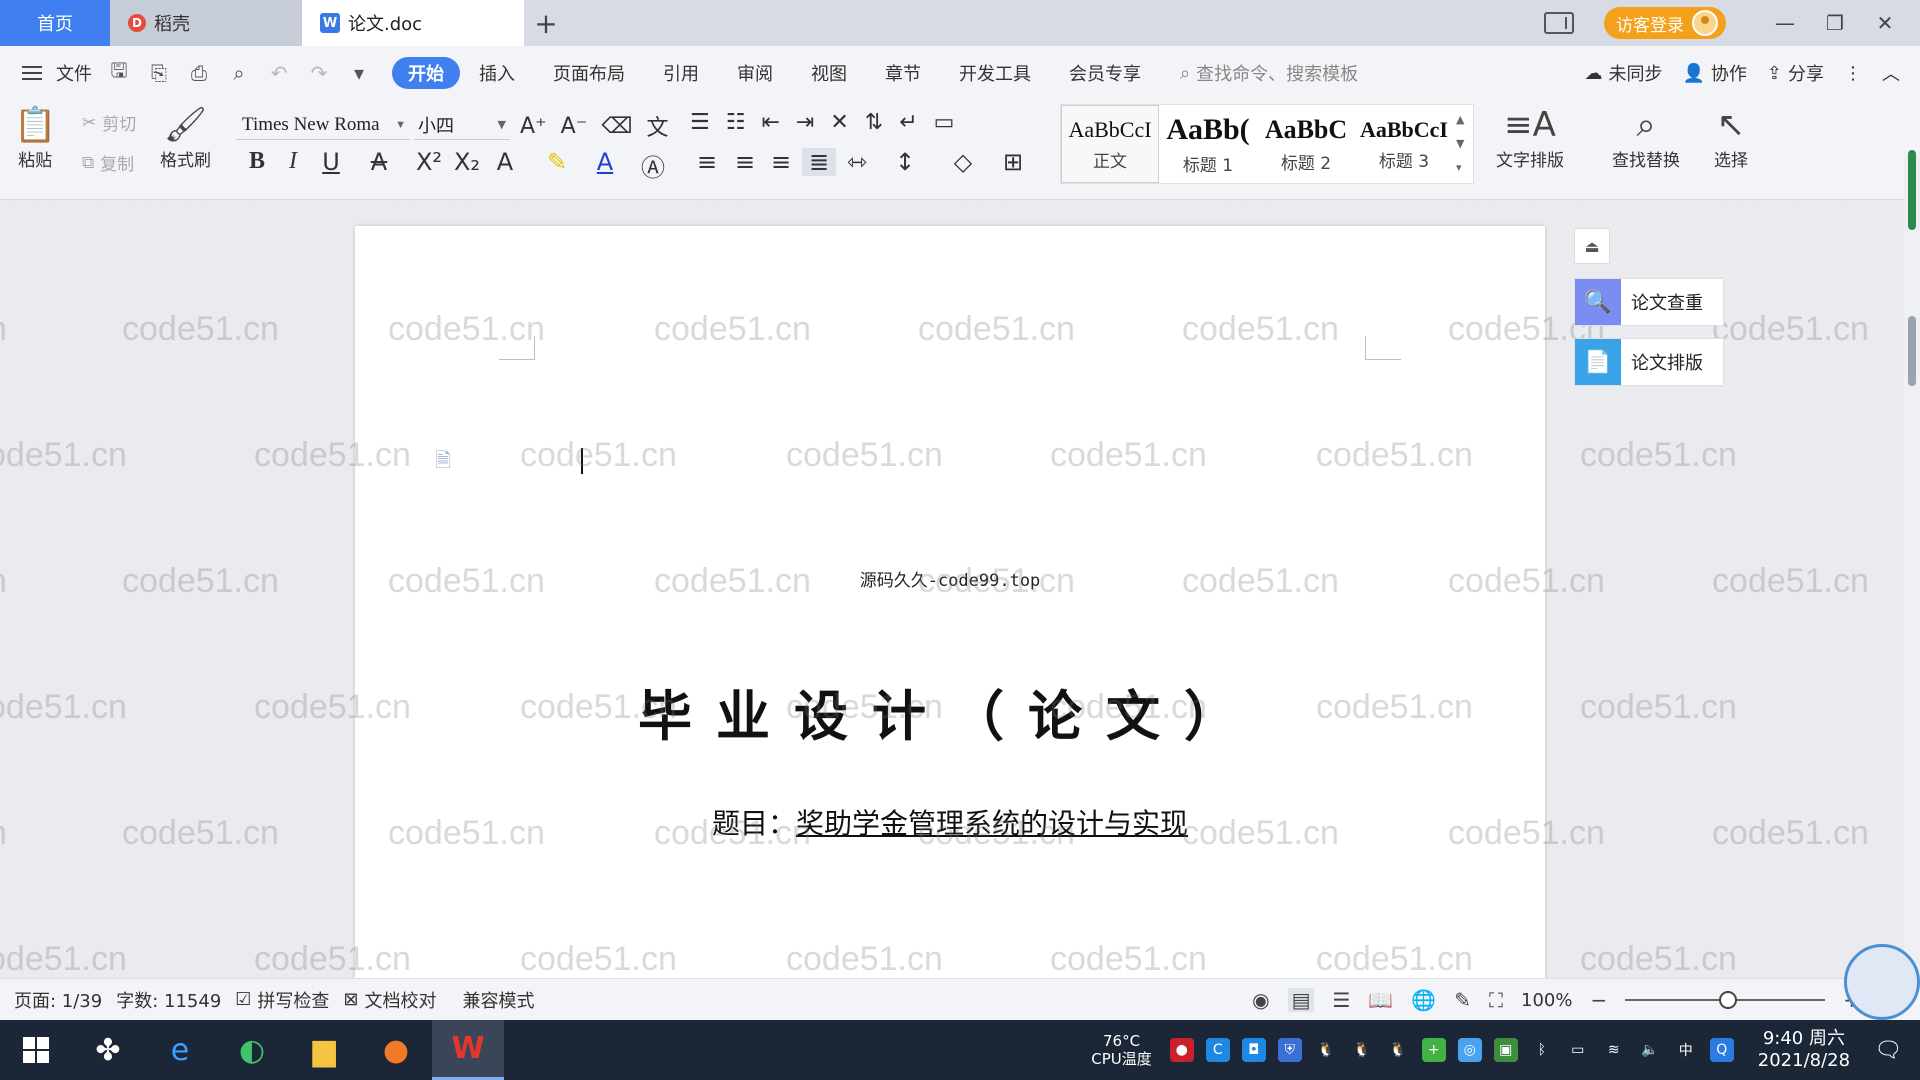 The image size is (1920, 1080). What do you see at coordinates (657, 126) in the screenshot?
I see `phonetic-guide-icon: 文` at bounding box center [657, 126].